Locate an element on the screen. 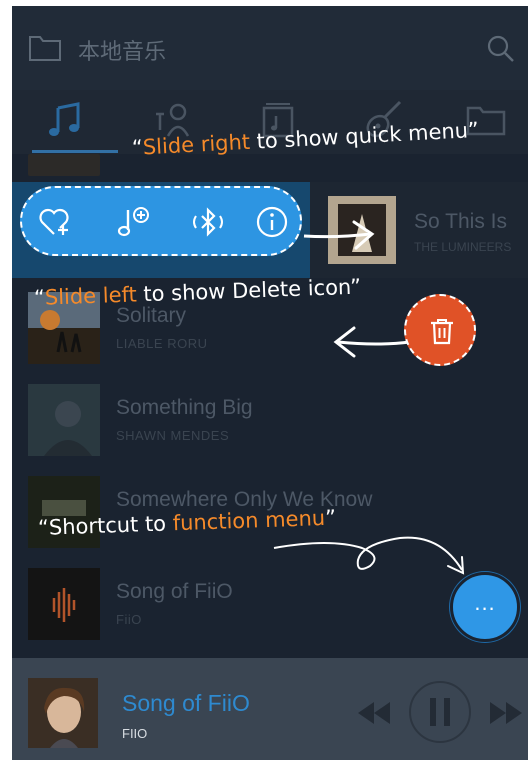  song-title: Solitary is located at coordinates (151, 315).